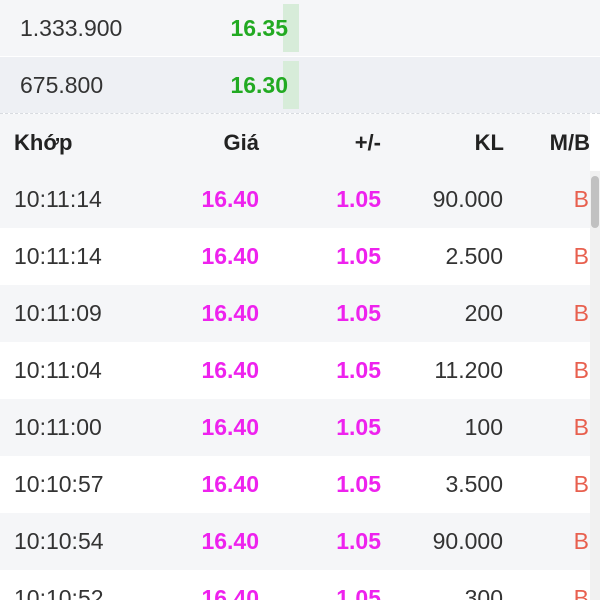 The image size is (600, 600). Describe the element at coordinates (71, 28) in the screenshot. I see `order-book-volume: 1.333.900` at that location.